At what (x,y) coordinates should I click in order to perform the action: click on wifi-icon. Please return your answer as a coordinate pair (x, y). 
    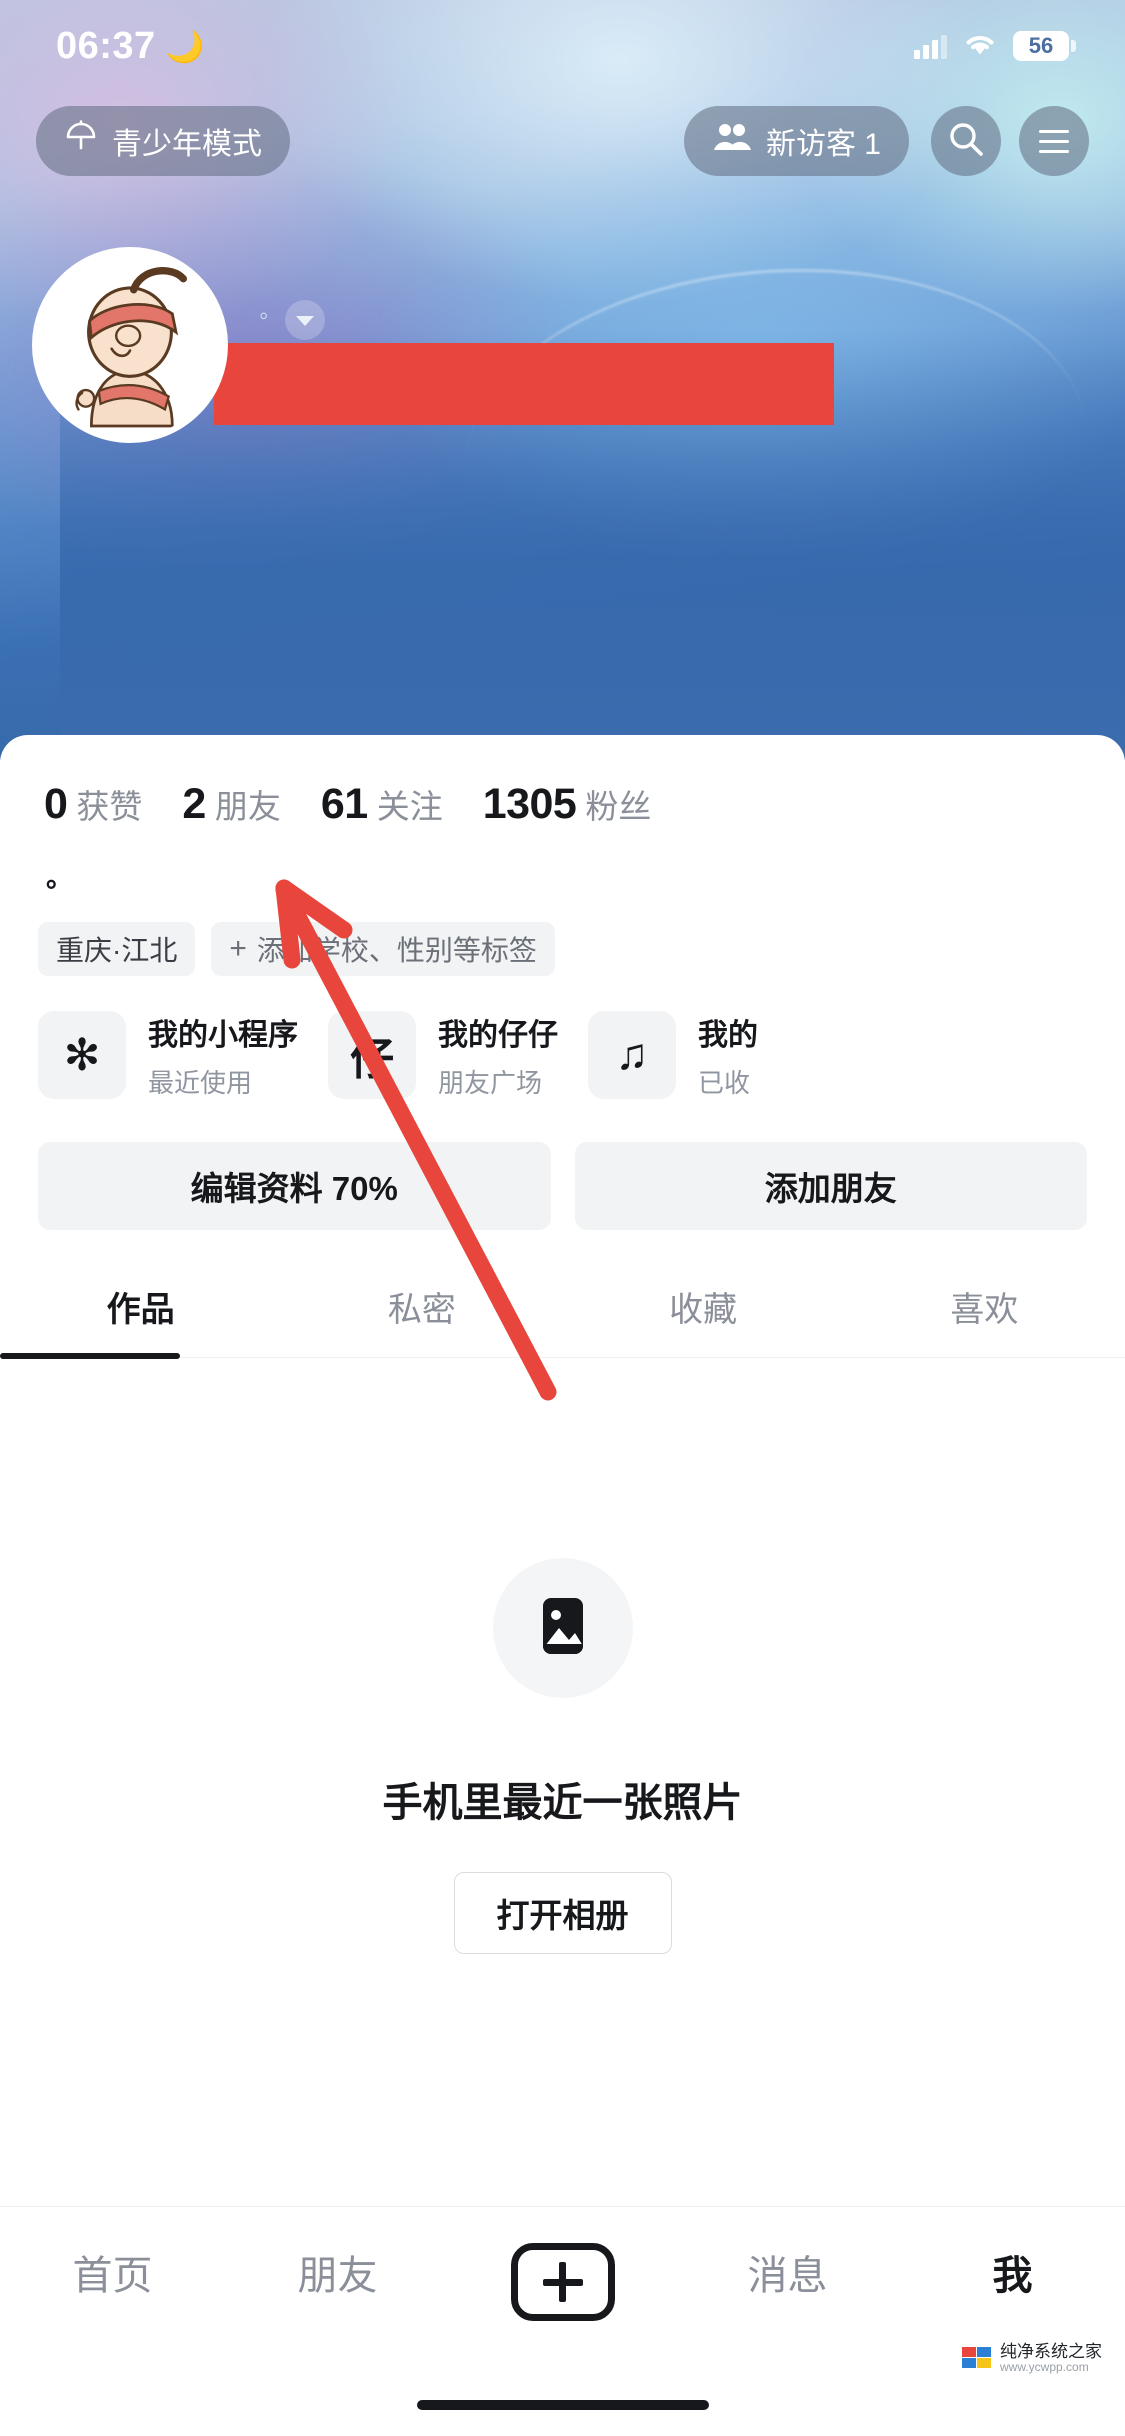
    Looking at the image, I should click on (980, 46).